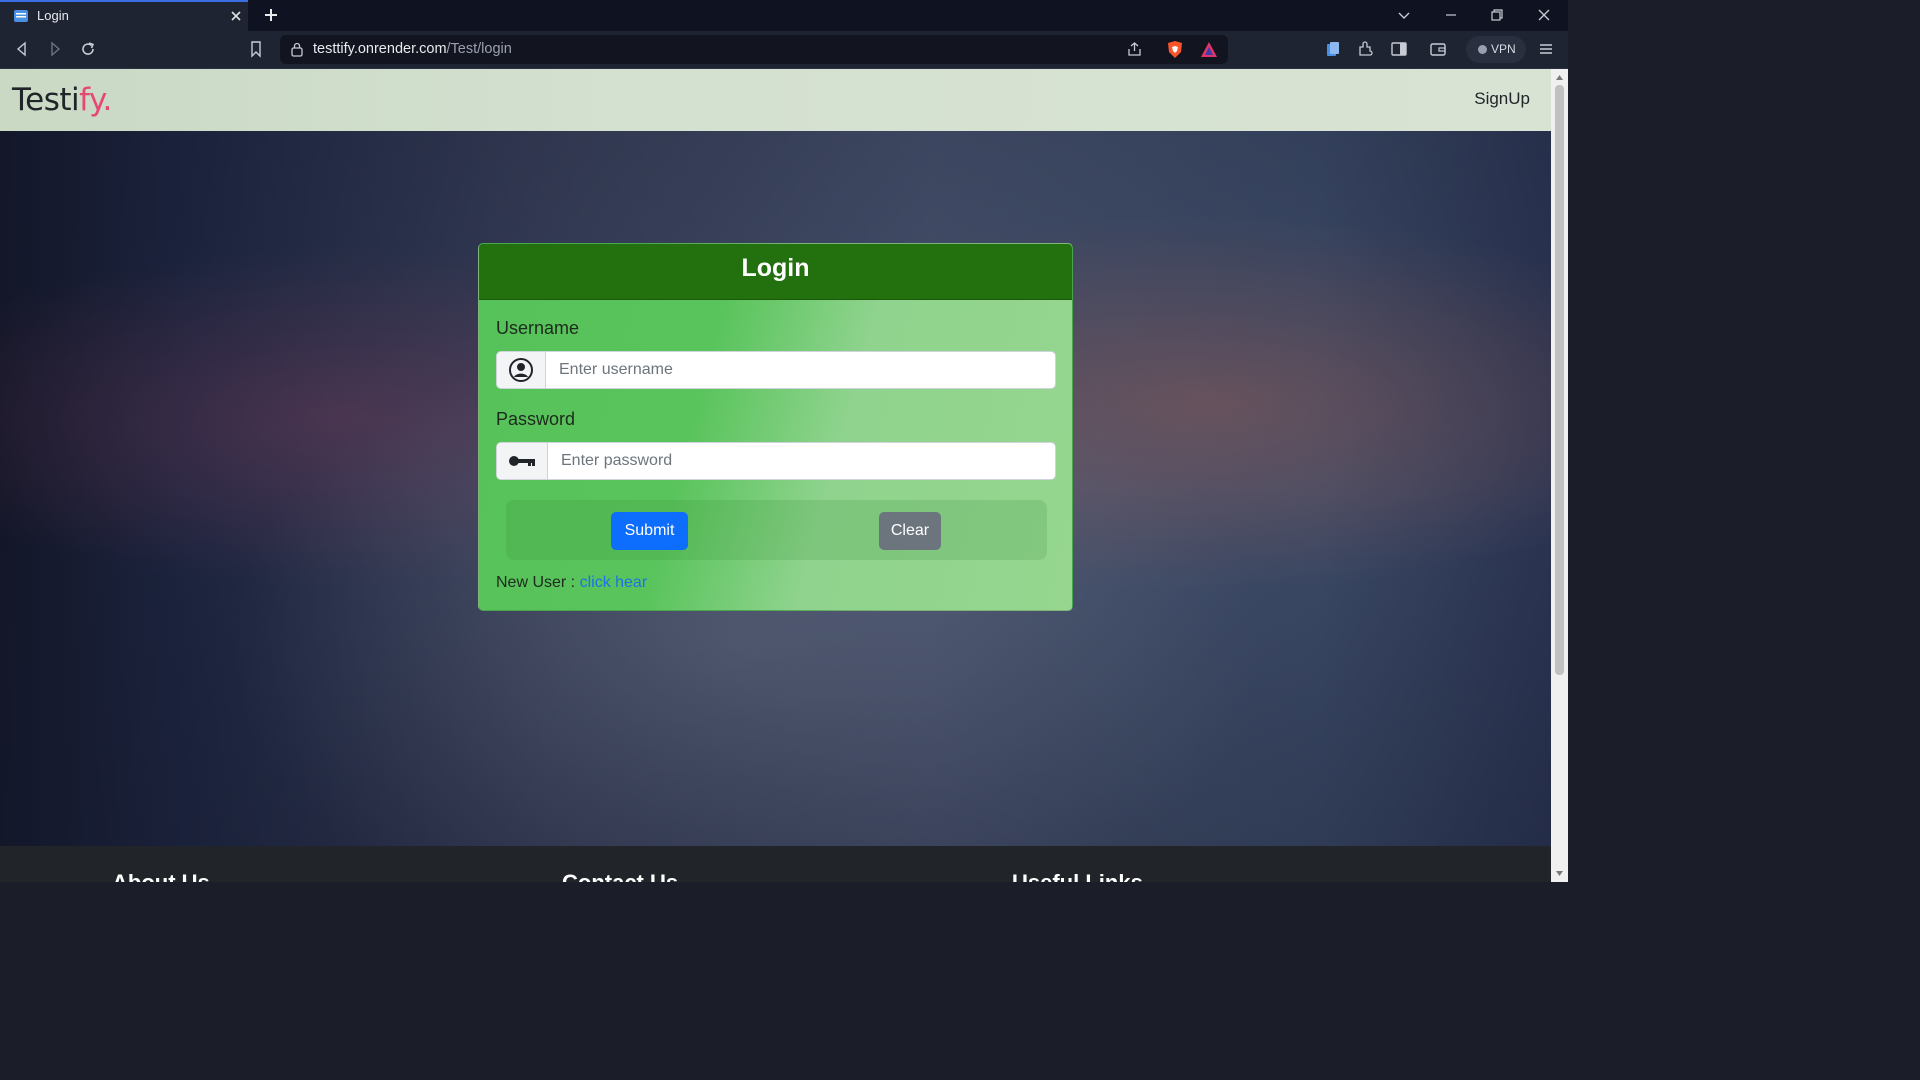 The height and width of the screenshot is (1080, 1920). Describe the element at coordinates (46, 100) in the screenshot. I see `brand-main-text: Testi` at that location.